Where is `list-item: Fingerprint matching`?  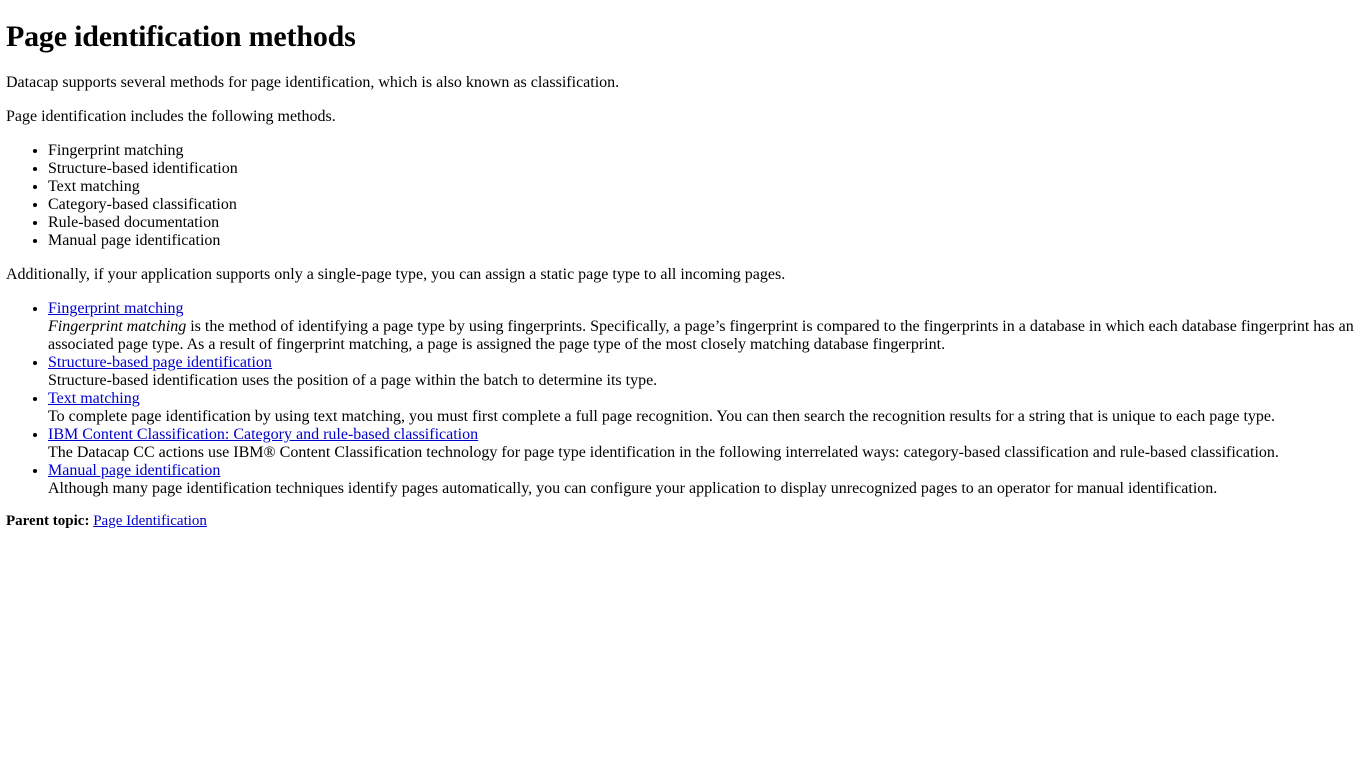 list-item: Fingerprint matching is located at coordinates (703, 151).